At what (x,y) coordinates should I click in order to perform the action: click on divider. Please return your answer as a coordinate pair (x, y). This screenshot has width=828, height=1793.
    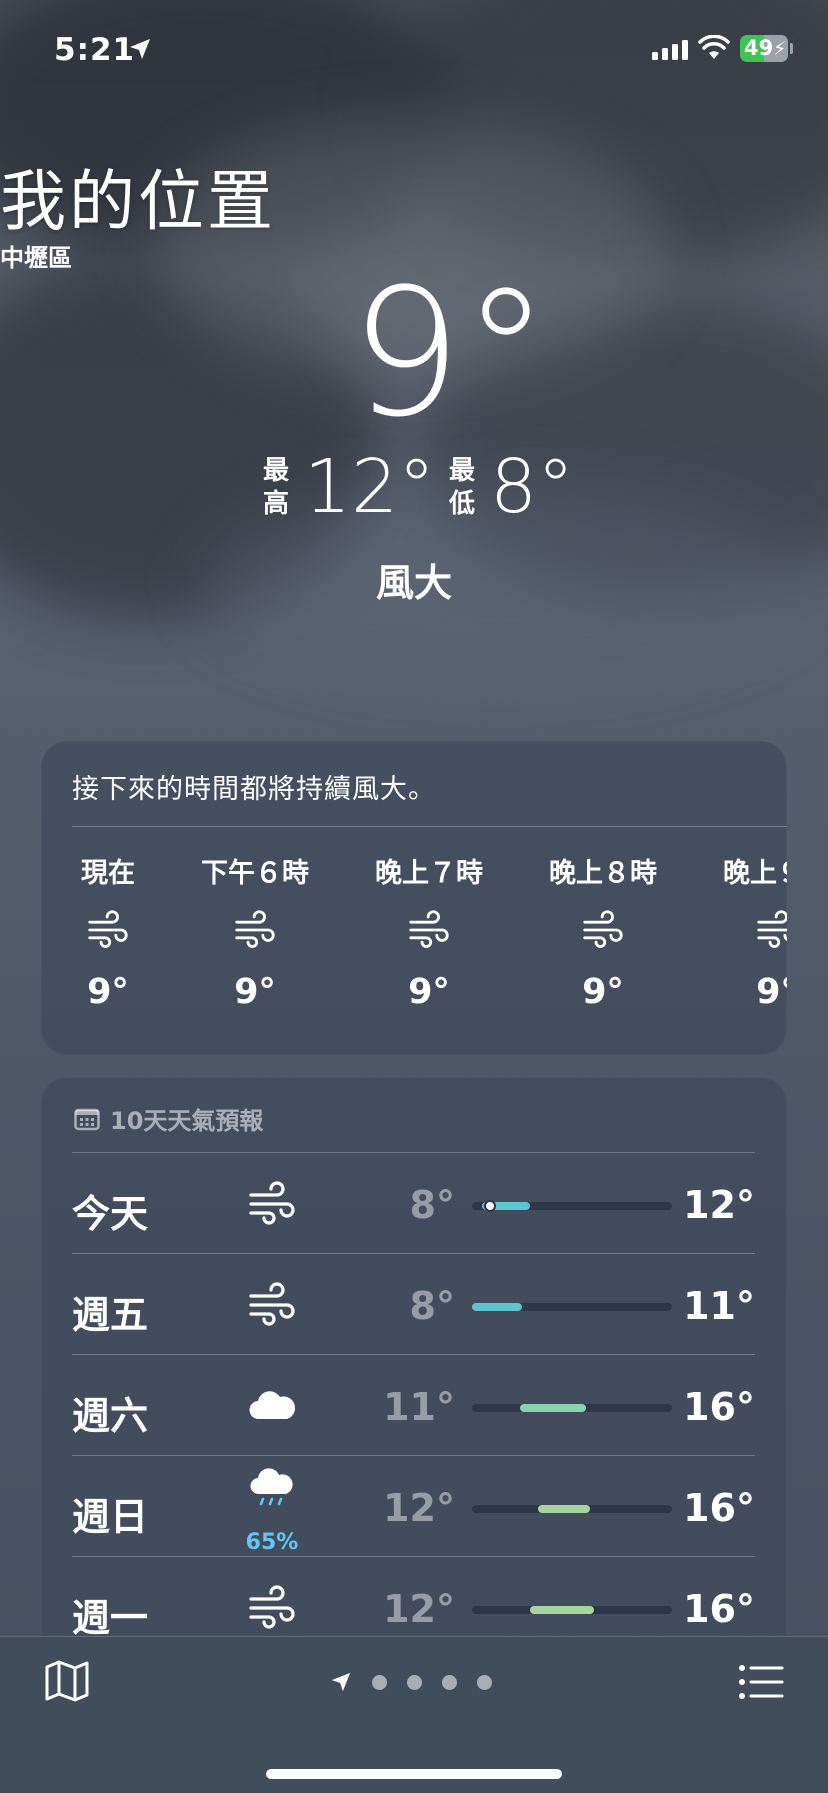
    Looking at the image, I should click on (429, 826).